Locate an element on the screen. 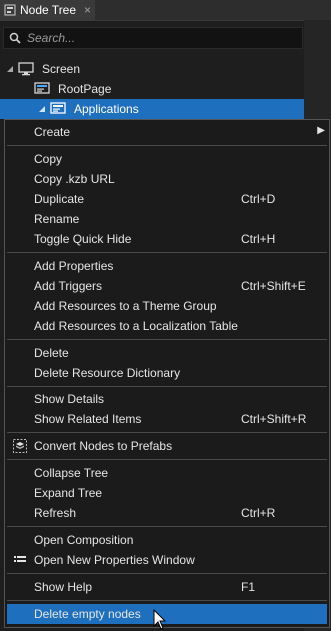 This screenshot has height=631, width=331. menu-item-label: Open New Properties Window is located at coordinates (114, 560).